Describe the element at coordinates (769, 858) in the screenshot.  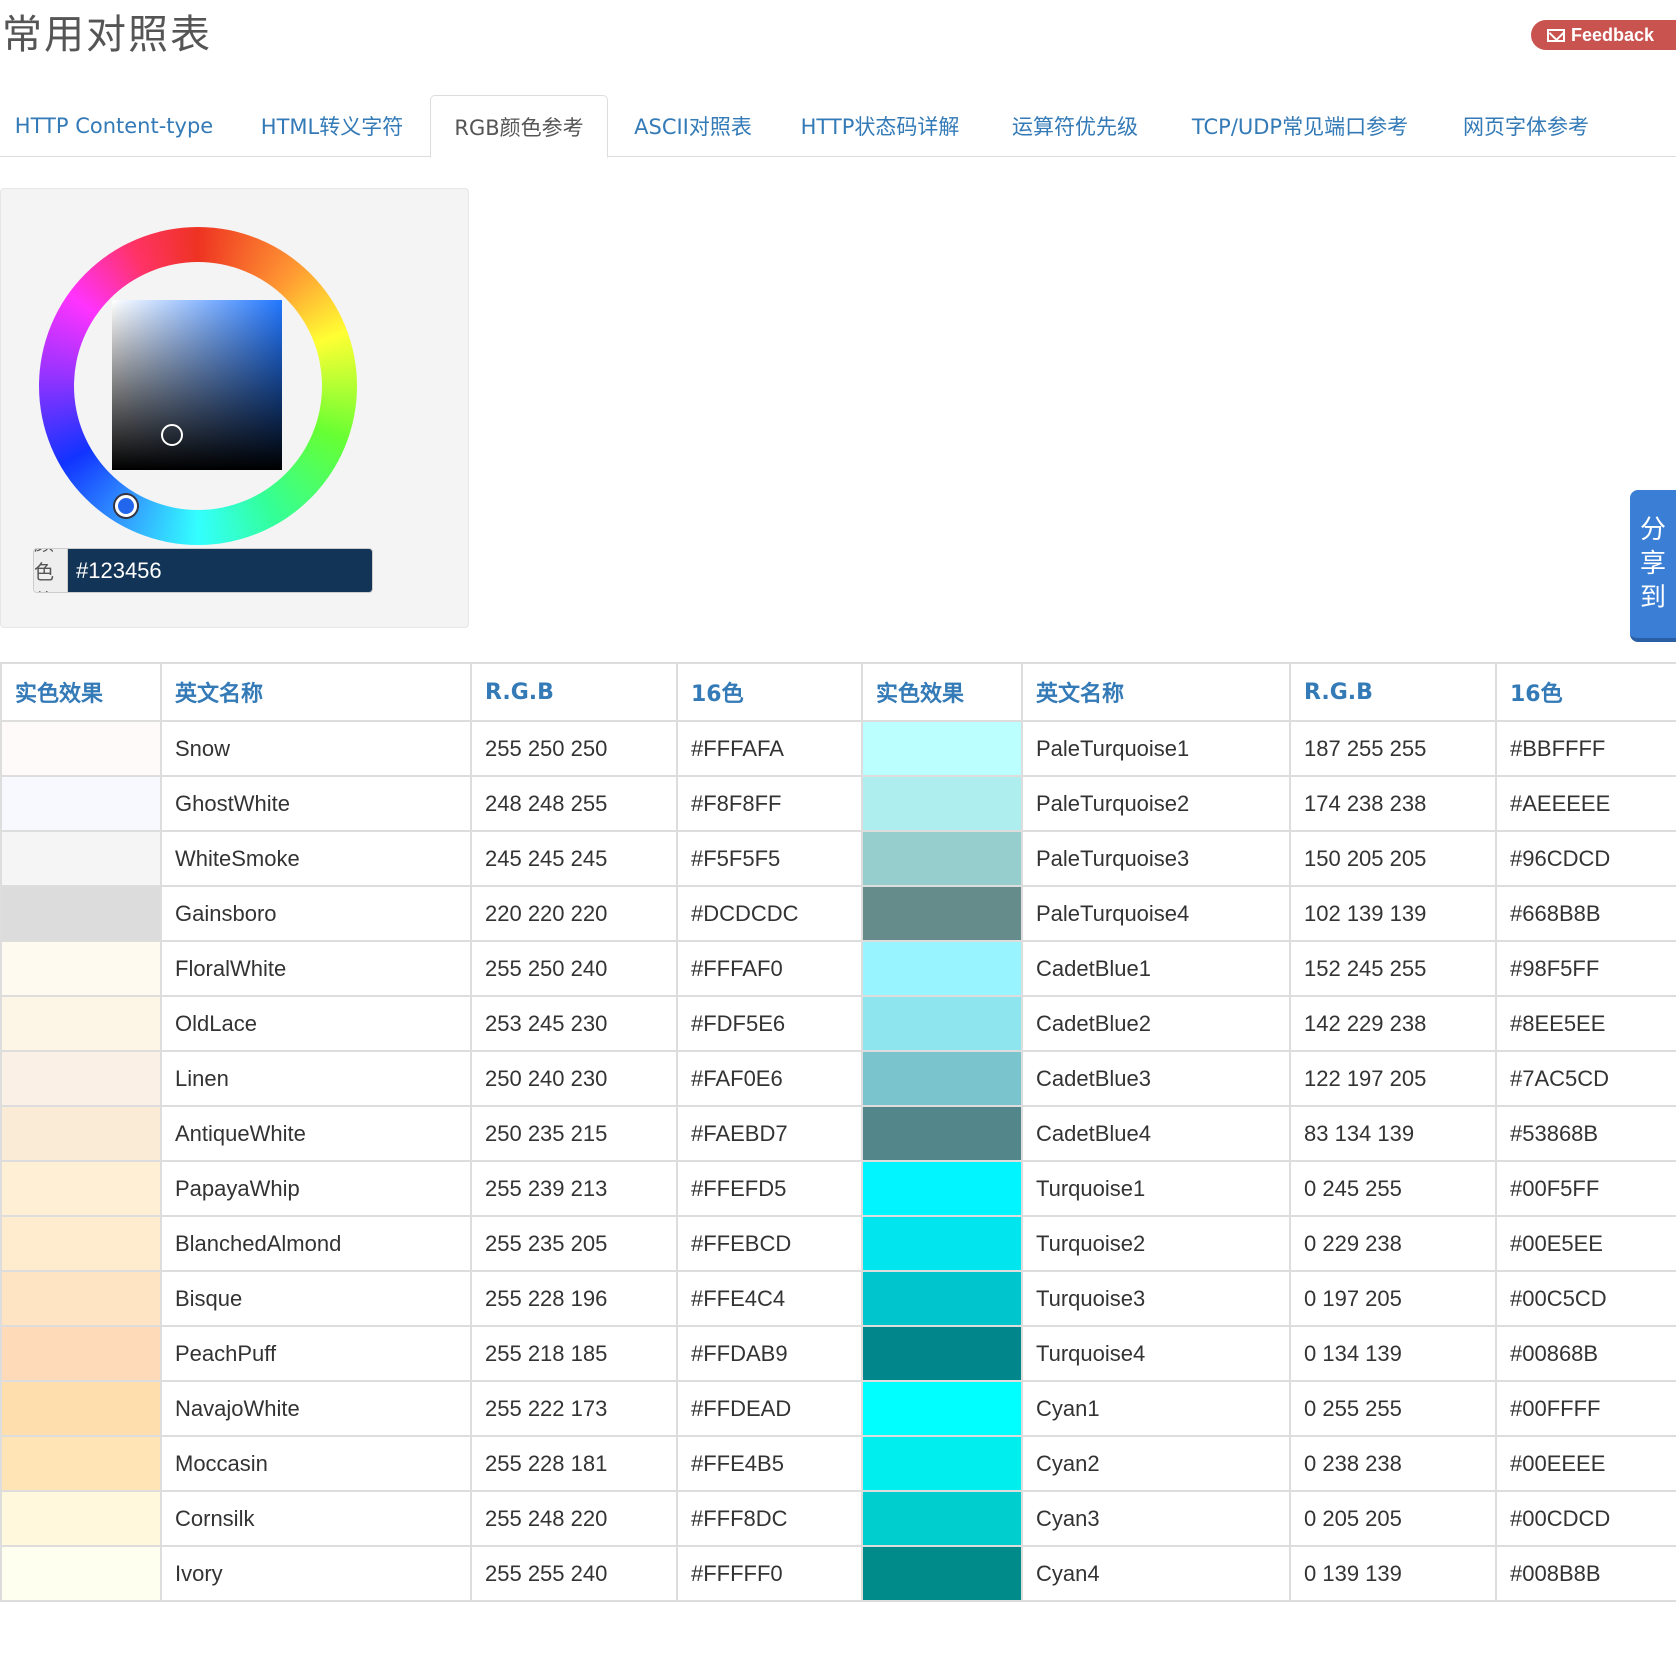
I see `color-hex-cell: #F5F5F5` at that location.